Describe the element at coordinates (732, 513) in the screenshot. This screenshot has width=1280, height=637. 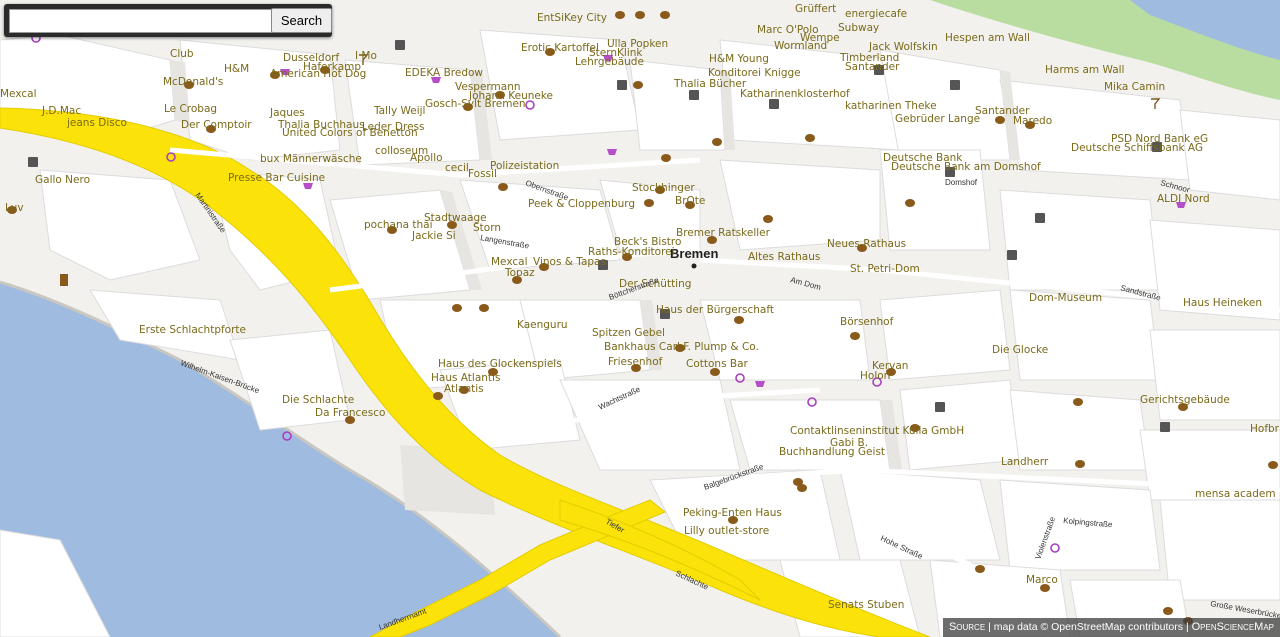
I see `poi-label: Peking-Enten Haus` at that location.